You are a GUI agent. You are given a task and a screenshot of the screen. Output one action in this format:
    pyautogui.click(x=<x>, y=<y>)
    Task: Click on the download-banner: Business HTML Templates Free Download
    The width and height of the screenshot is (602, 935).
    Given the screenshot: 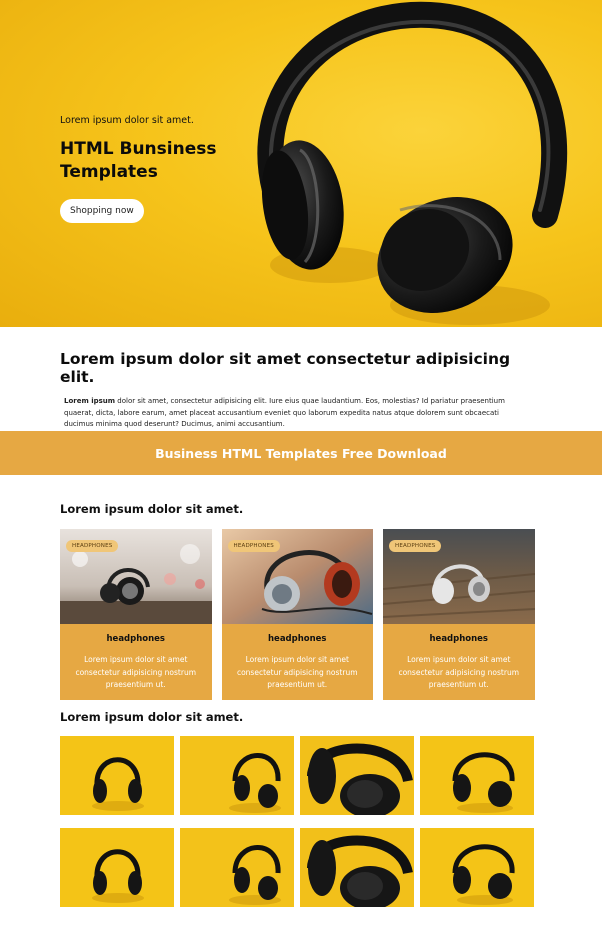 What is the action you would take?
    pyautogui.click(x=301, y=453)
    